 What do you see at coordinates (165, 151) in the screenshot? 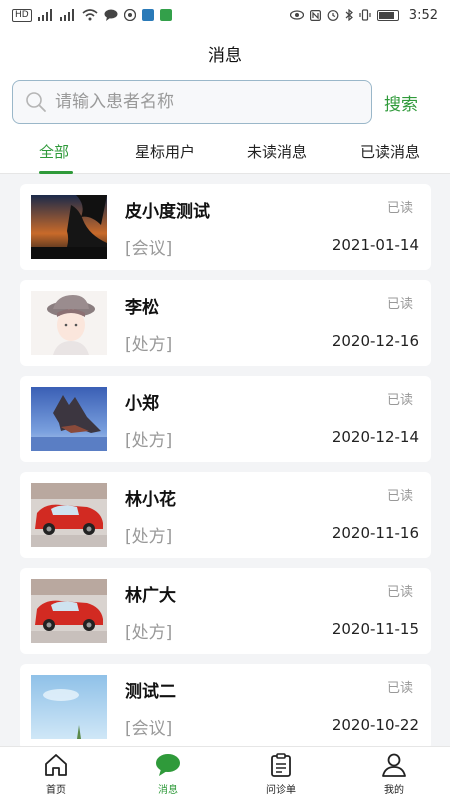
I see `tab-starred: 星标用户` at bounding box center [165, 151].